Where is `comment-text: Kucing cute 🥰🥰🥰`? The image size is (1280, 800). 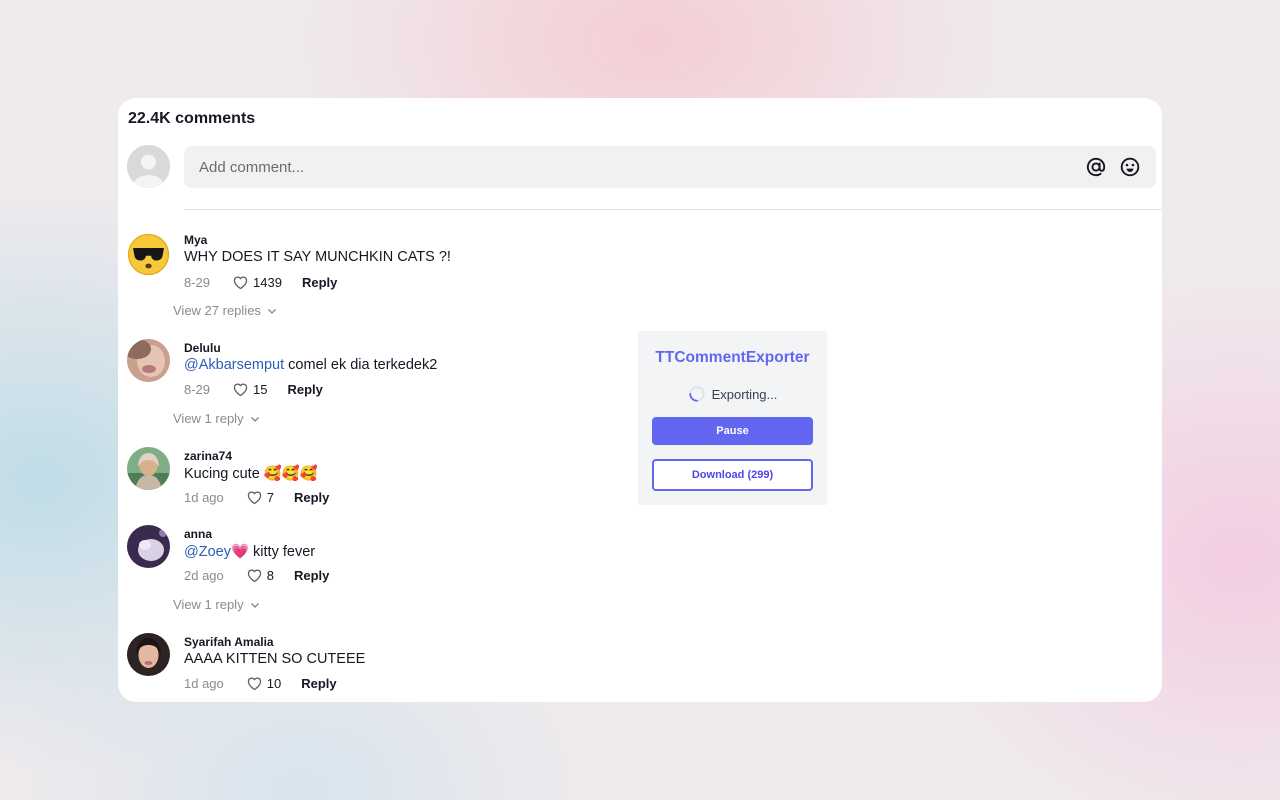 comment-text: Kucing cute 🥰🥰🥰 is located at coordinates (251, 473).